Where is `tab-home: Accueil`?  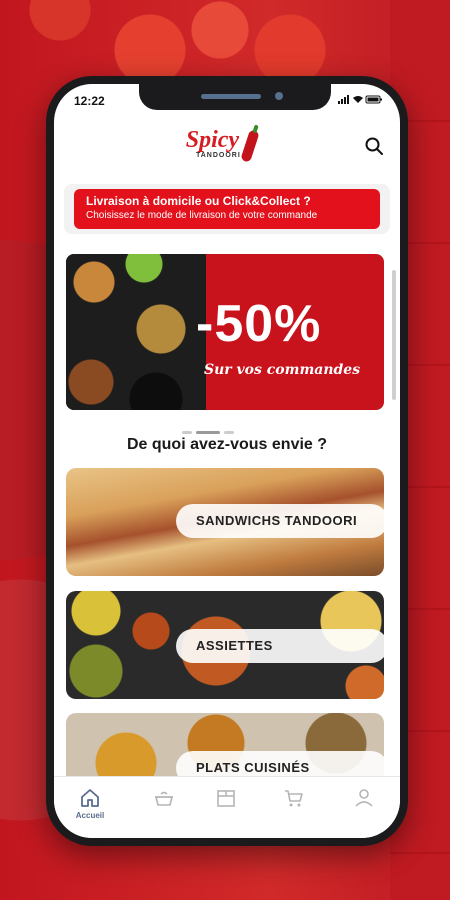 tab-home: Accueil is located at coordinates (90, 803).